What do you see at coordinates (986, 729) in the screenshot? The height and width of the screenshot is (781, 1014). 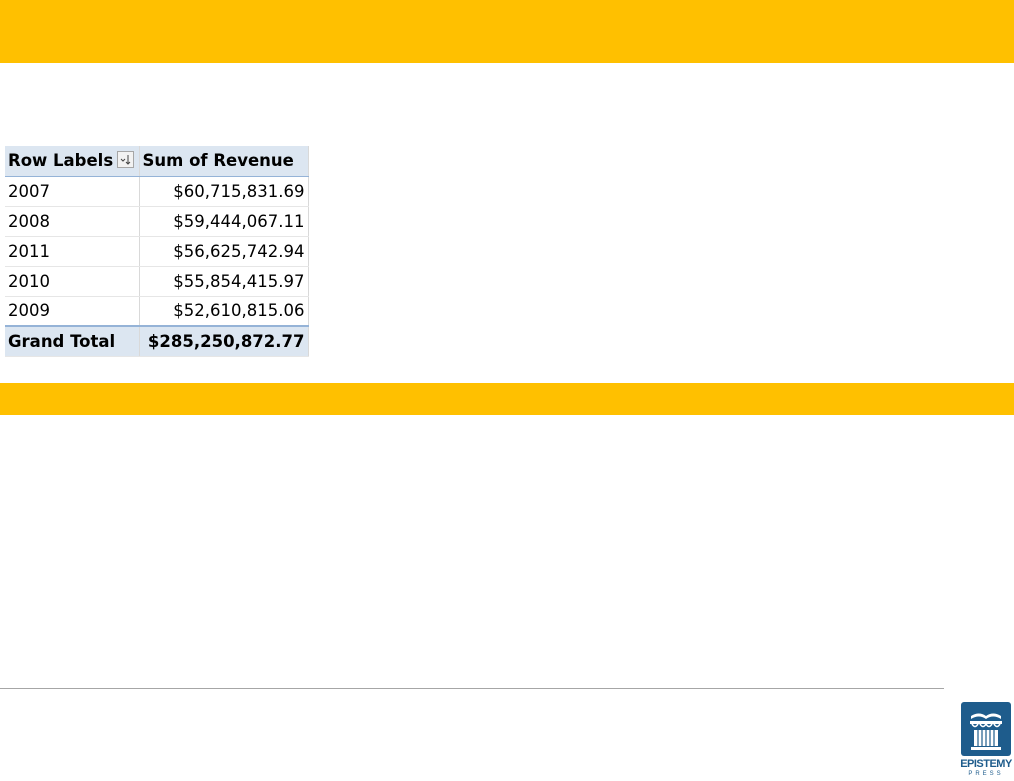 I see `column-book-icon` at bounding box center [986, 729].